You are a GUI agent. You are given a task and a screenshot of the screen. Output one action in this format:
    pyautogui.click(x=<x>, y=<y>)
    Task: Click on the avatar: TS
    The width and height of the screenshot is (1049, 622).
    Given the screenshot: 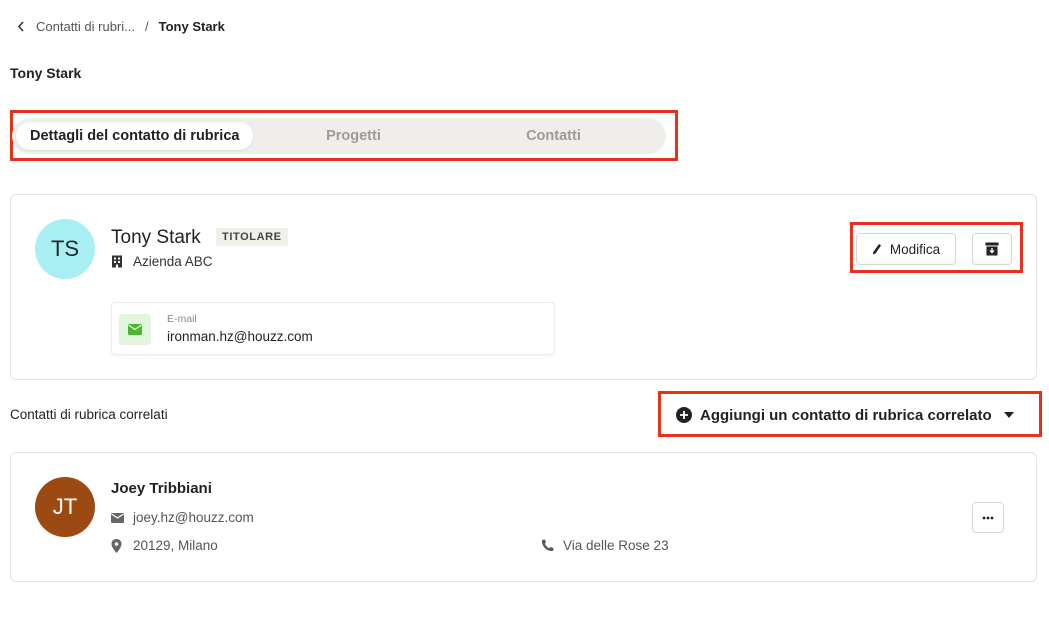 What is the action you would take?
    pyautogui.click(x=65, y=249)
    